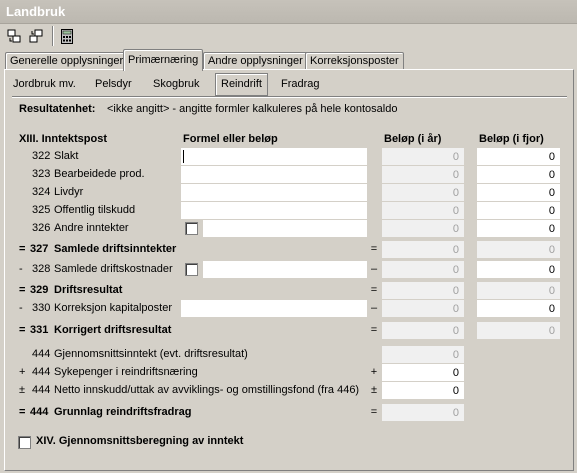 The image size is (577, 473). Describe the element at coordinates (39, 412) in the screenshot. I see `row-444d-code: 444` at that location.